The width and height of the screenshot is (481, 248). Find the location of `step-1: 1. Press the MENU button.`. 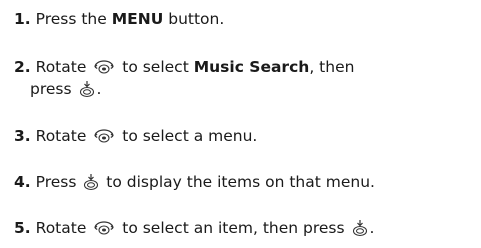

step-1: 1. Press the MENU button. is located at coordinates (119, 19).